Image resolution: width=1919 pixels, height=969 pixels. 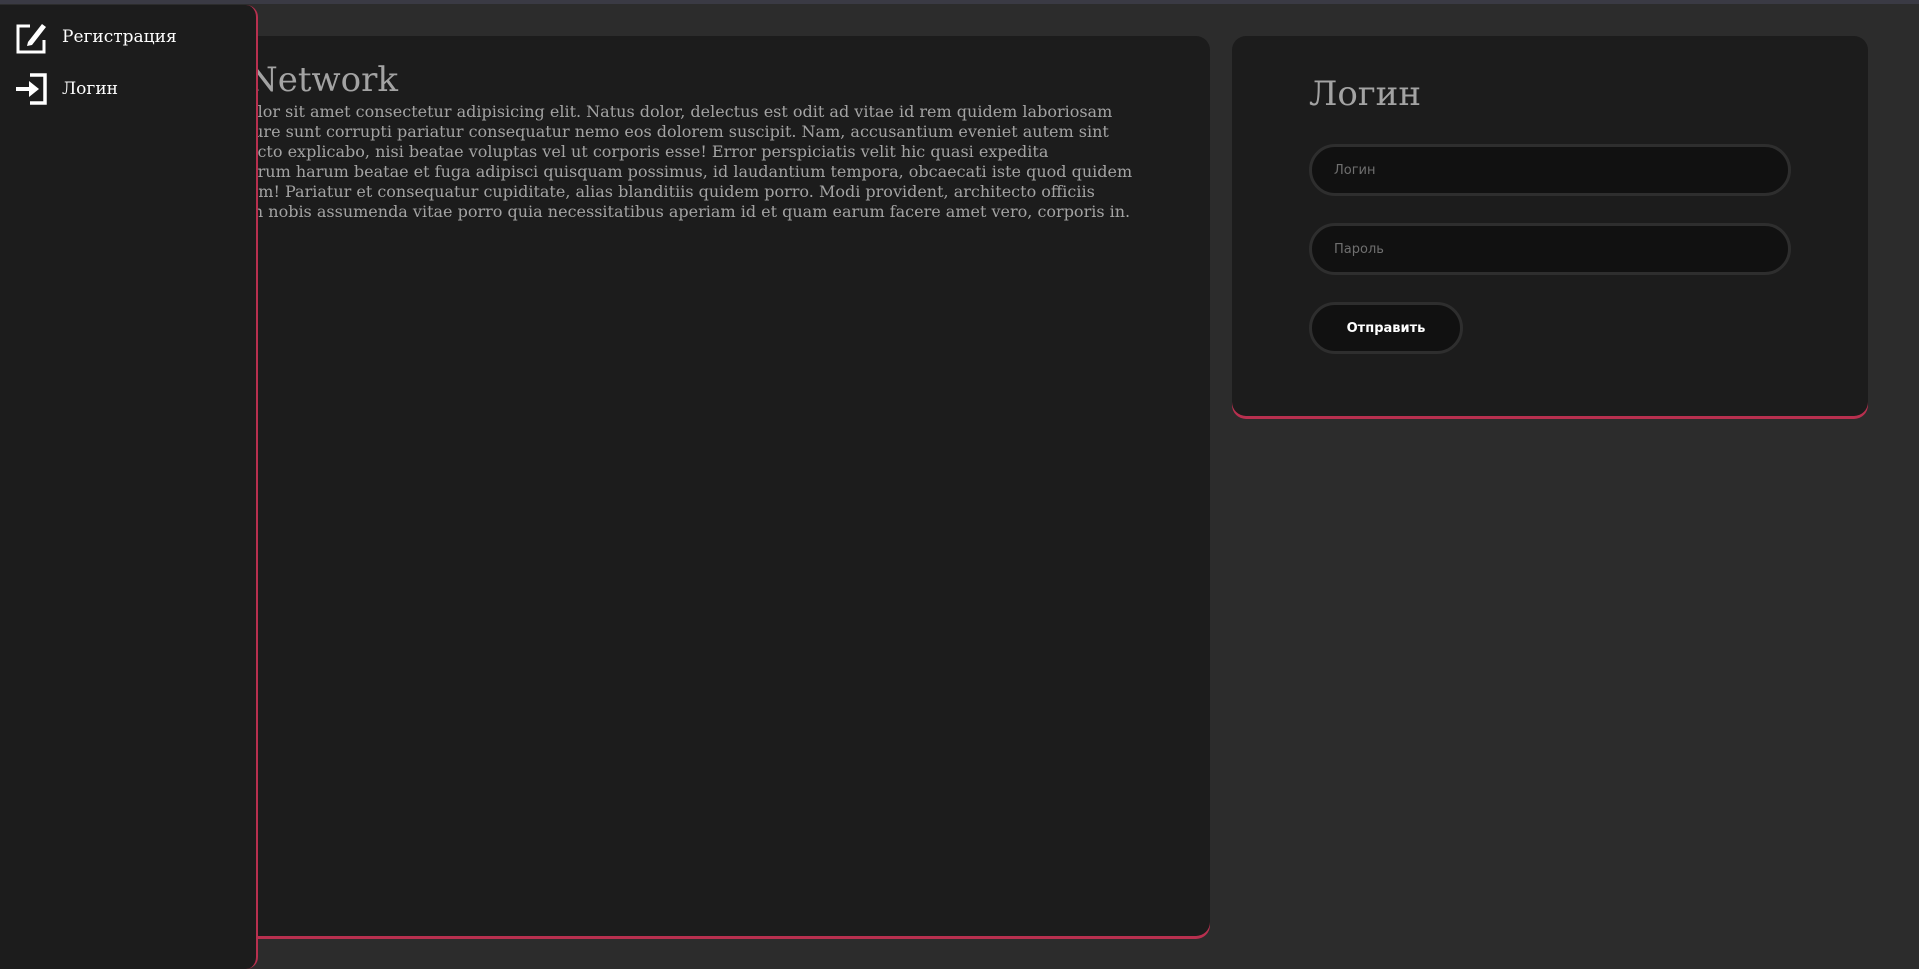 I want to click on sidebar-item-label: Логин, so click(x=90, y=89).